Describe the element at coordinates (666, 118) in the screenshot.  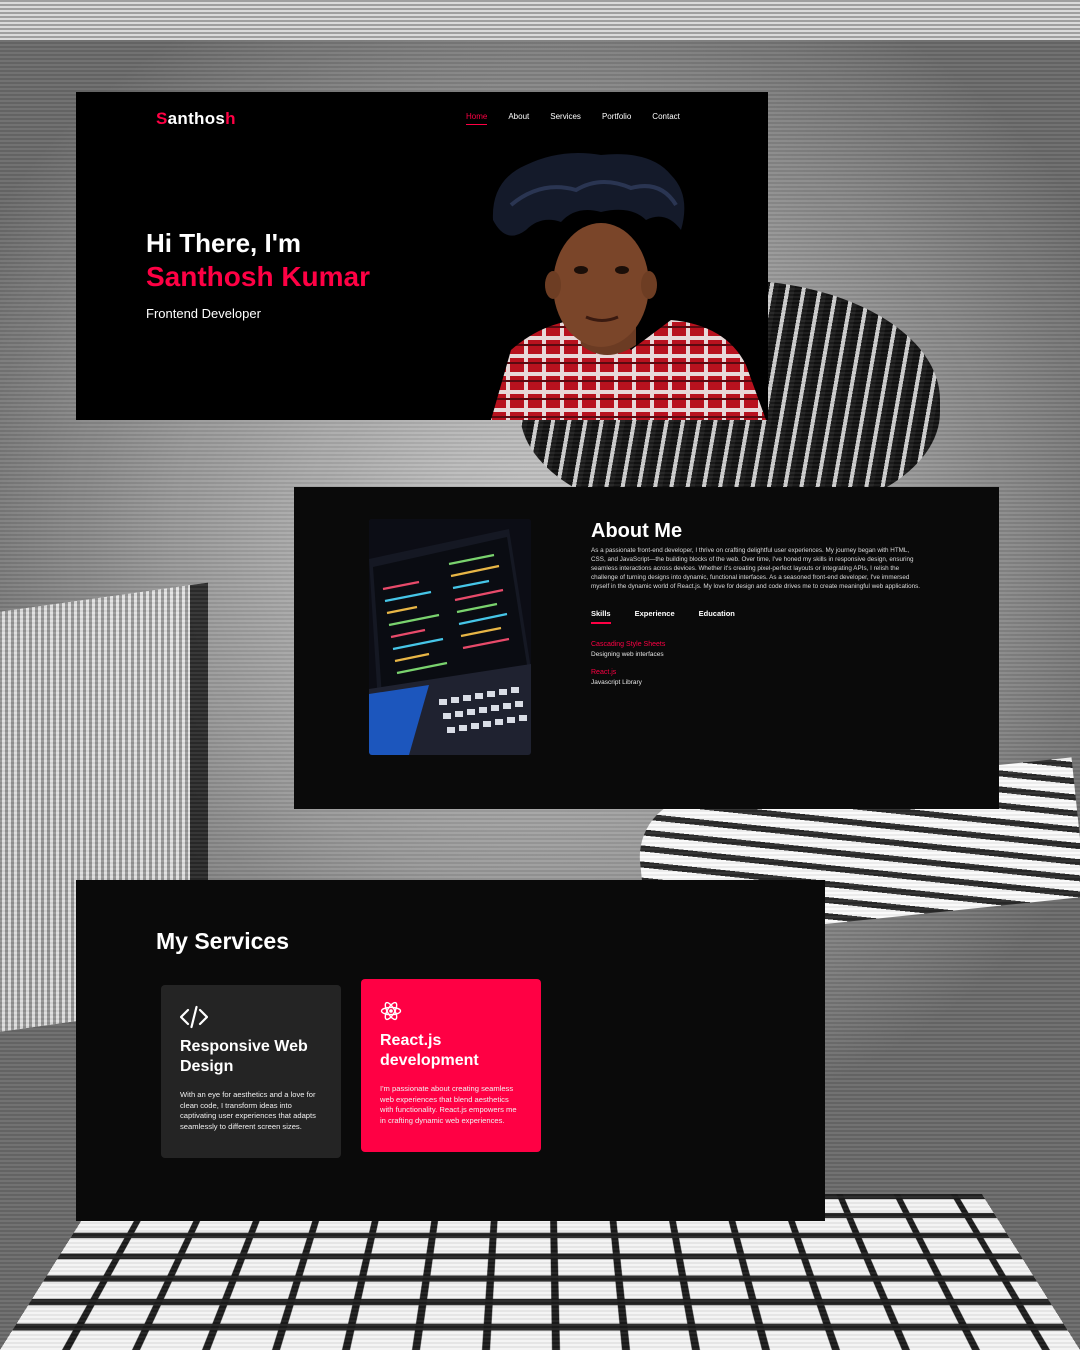
I see `nav-contact: Contact` at that location.